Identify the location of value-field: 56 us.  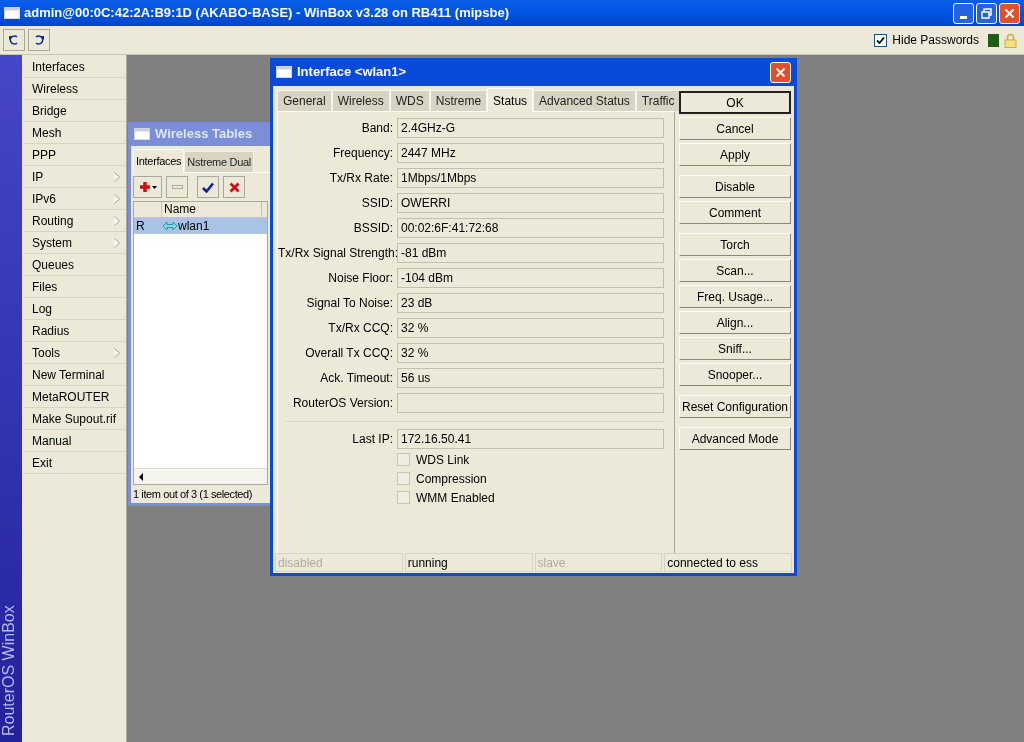
(530, 378).